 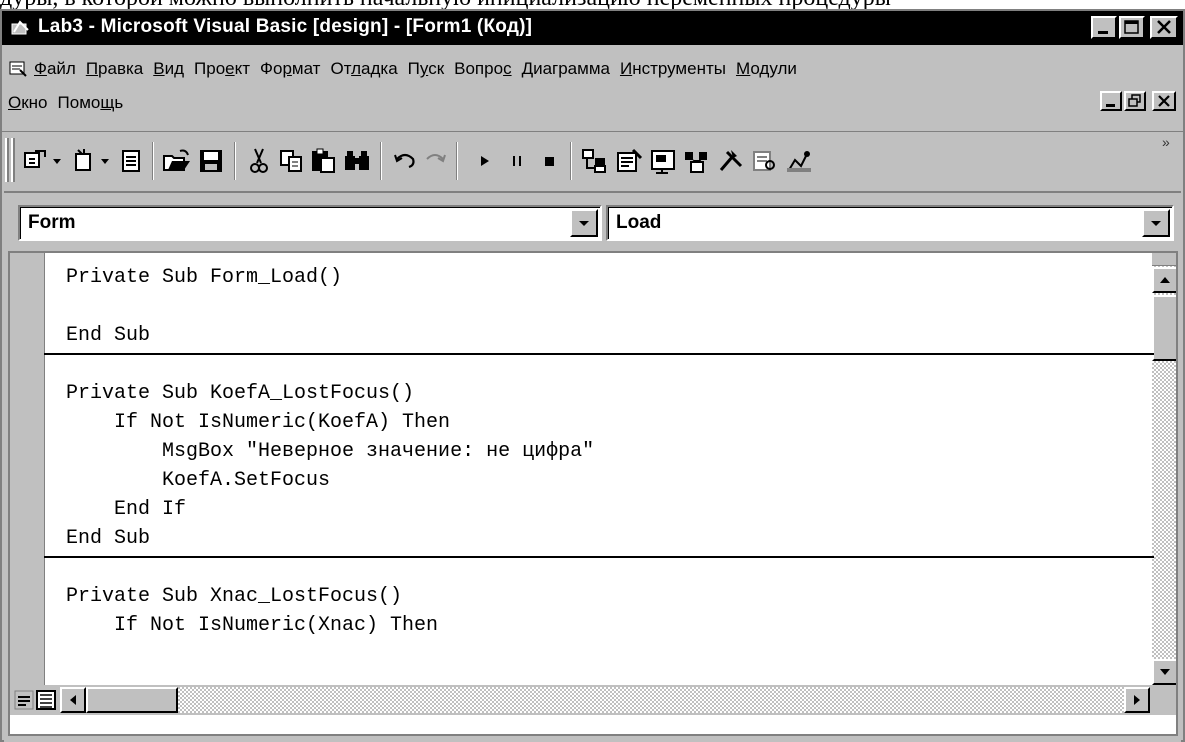 I want to click on vertical-scrollbar, so click(x=1164, y=469).